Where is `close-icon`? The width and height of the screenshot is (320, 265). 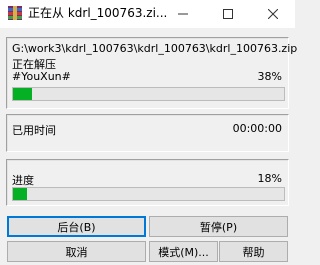
close-icon is located at coordinates (272, 14).